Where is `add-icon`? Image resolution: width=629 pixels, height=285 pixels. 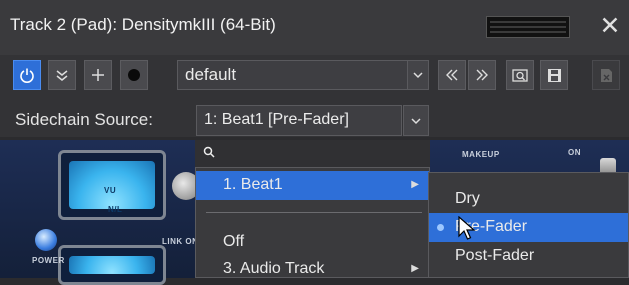 add-icon is located at coordinates (98, 75).